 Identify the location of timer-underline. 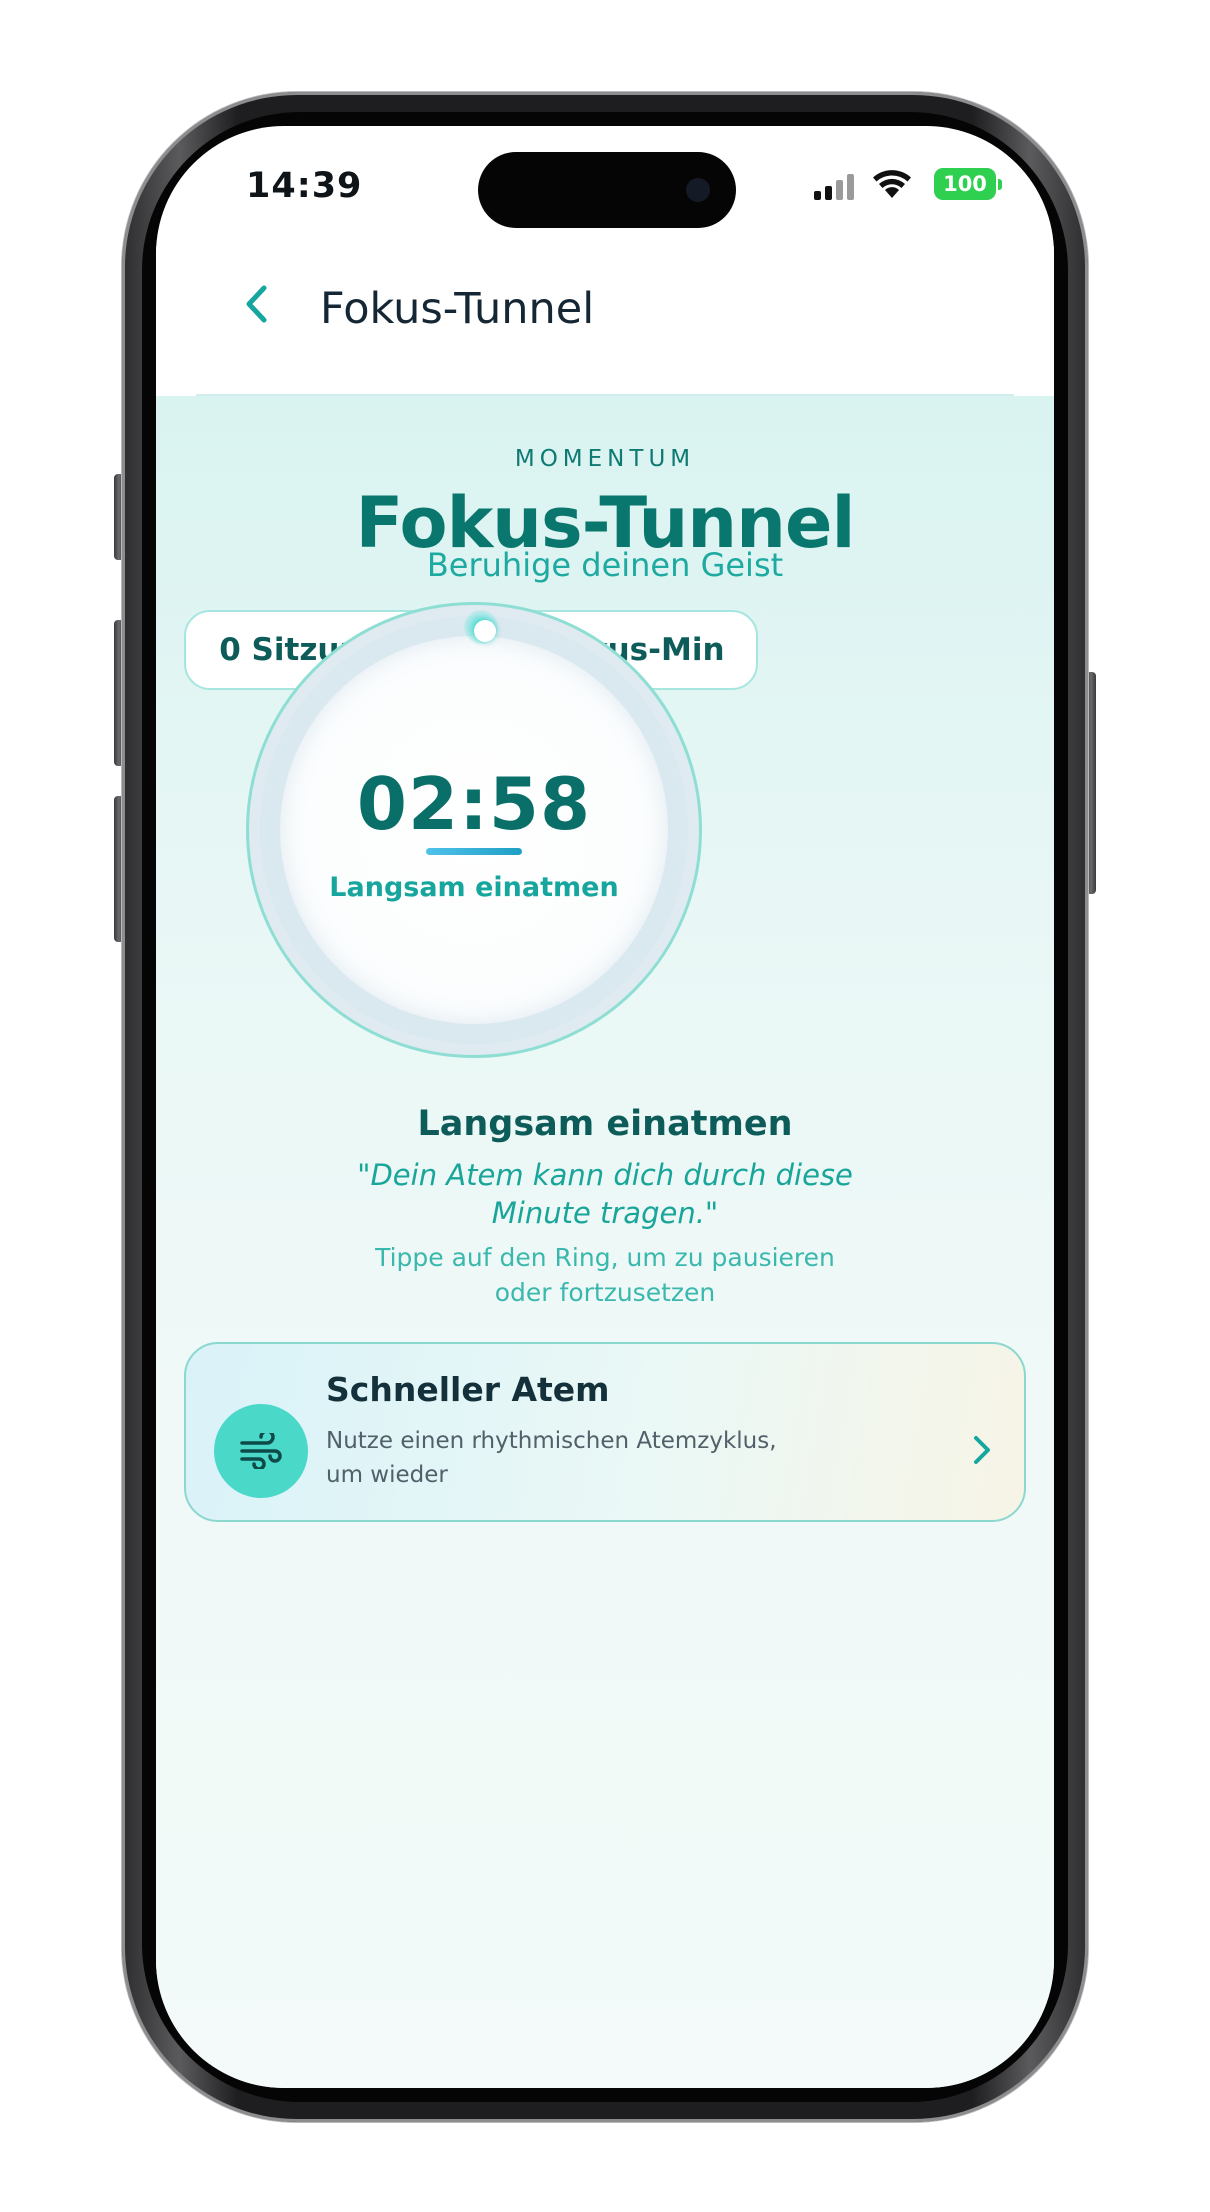
(474, 851).